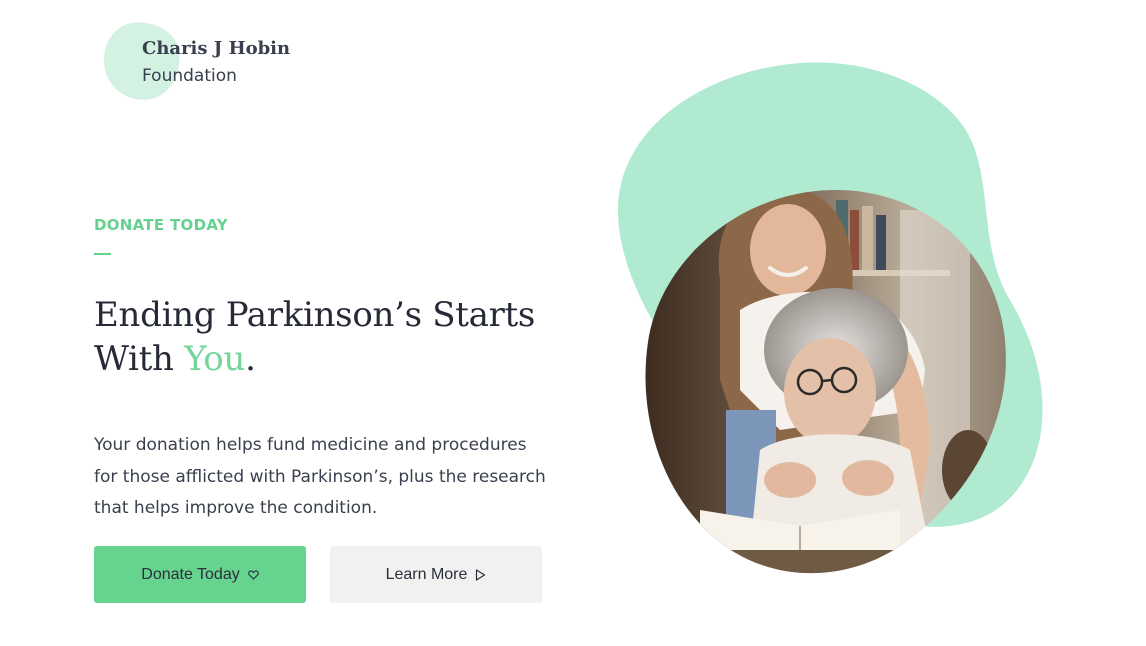 The height and width of the screenshot is (646, 1146). What do you see at coordinates (426, 574) in the screenshot?
I see `learn-button-label: Learn More` at bounding box center [426, 574].